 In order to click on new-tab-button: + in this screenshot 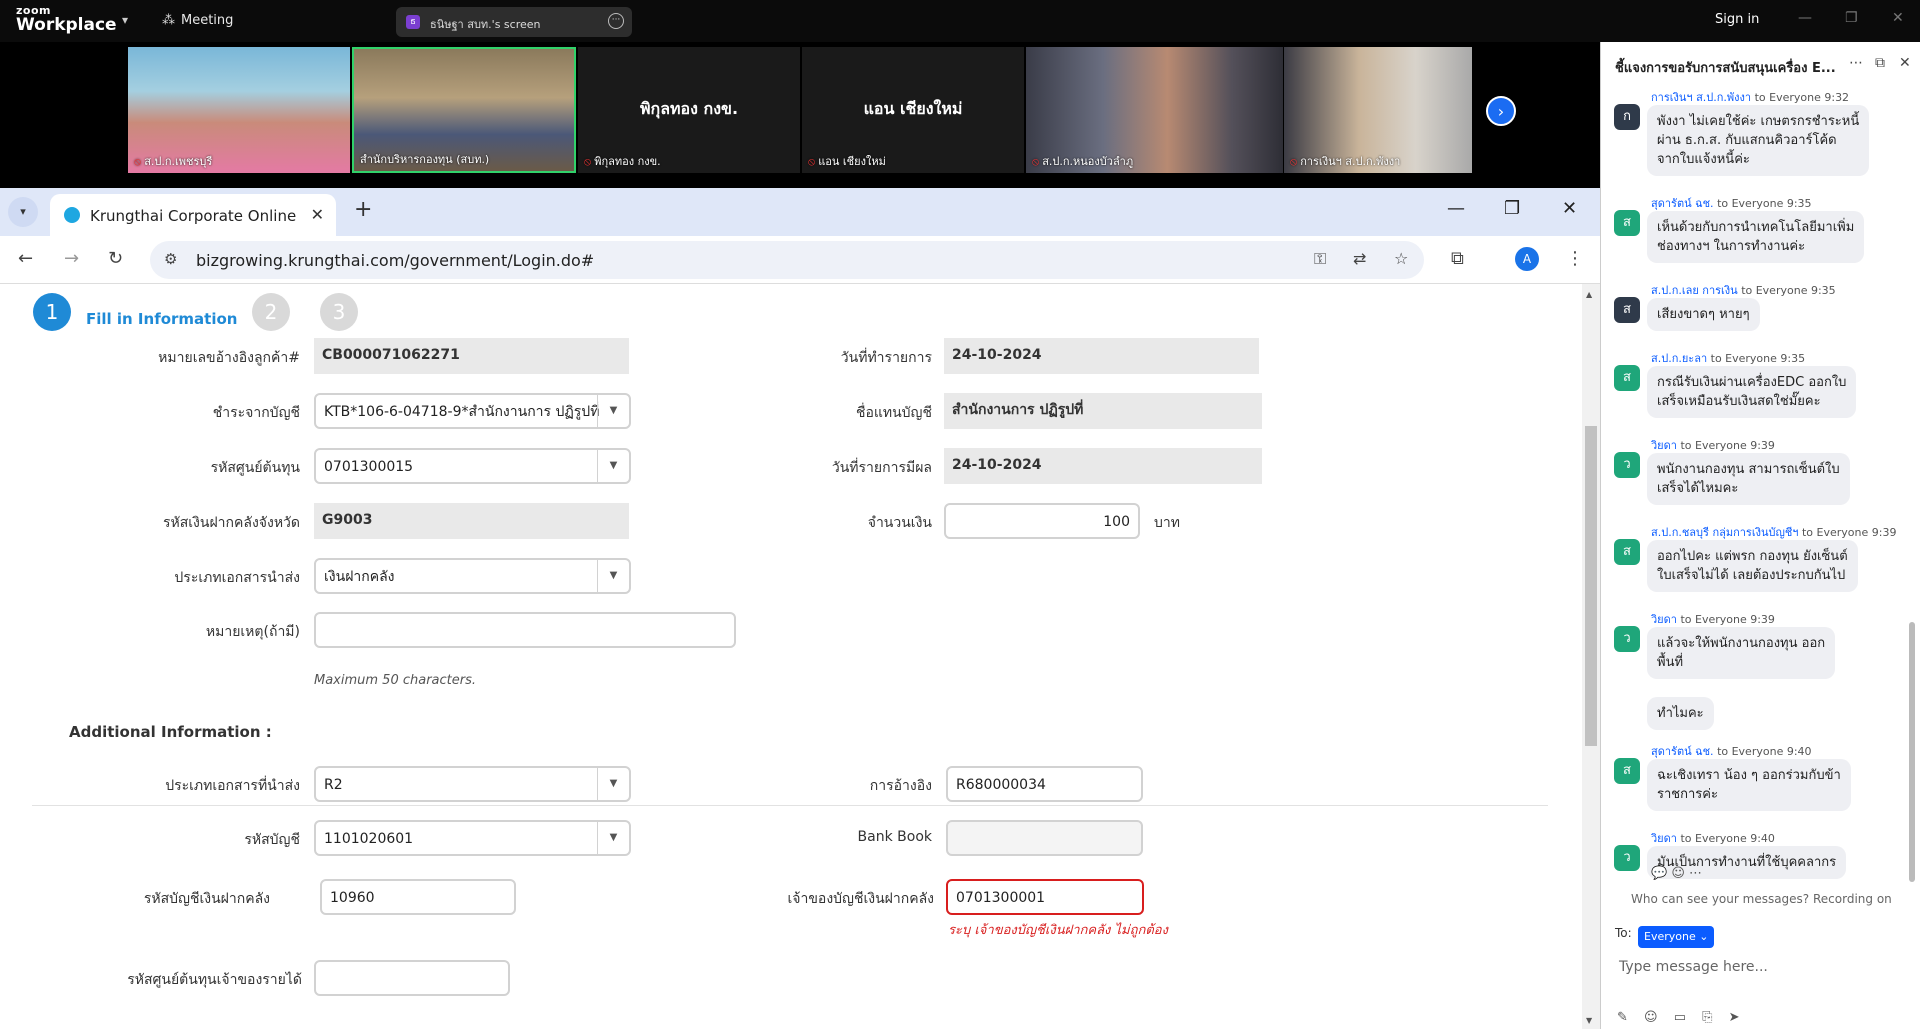, I will do `click(363, 209)`.